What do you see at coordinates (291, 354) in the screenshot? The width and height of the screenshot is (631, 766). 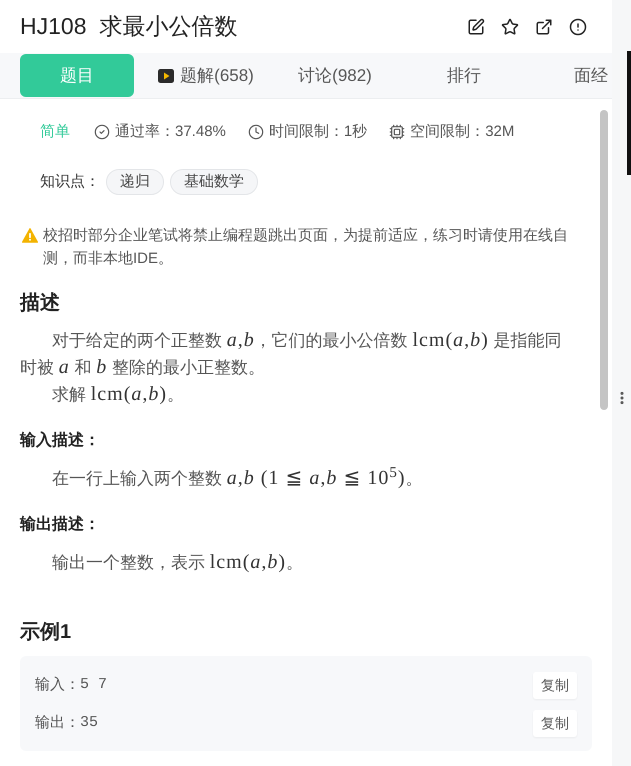 I see `description-paragraph: 对于给定的两个正整数 a,b，它们的最小公倍数 lcm(a,b) 是指能同时被 a 和 b 整除的最小正整数。` at bounding box center [291, 354].